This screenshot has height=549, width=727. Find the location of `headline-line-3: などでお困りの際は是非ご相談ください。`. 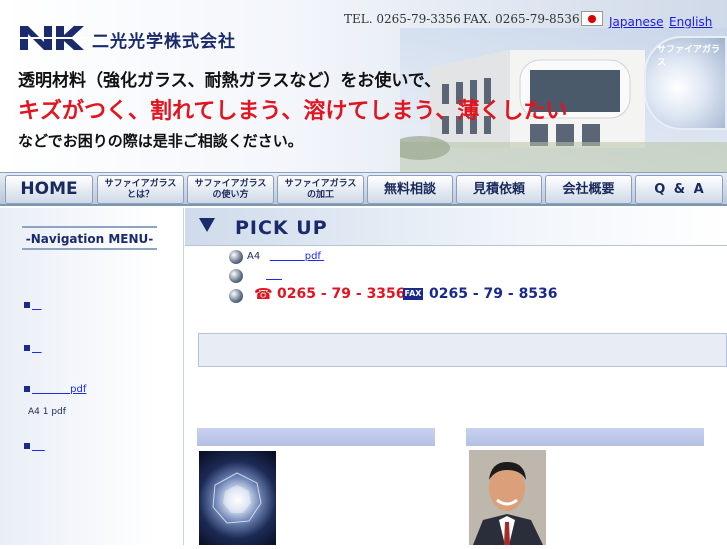

headline-line-3: などでお困りの際は是非ご相談ください。 is located at coordinates (160, 141).